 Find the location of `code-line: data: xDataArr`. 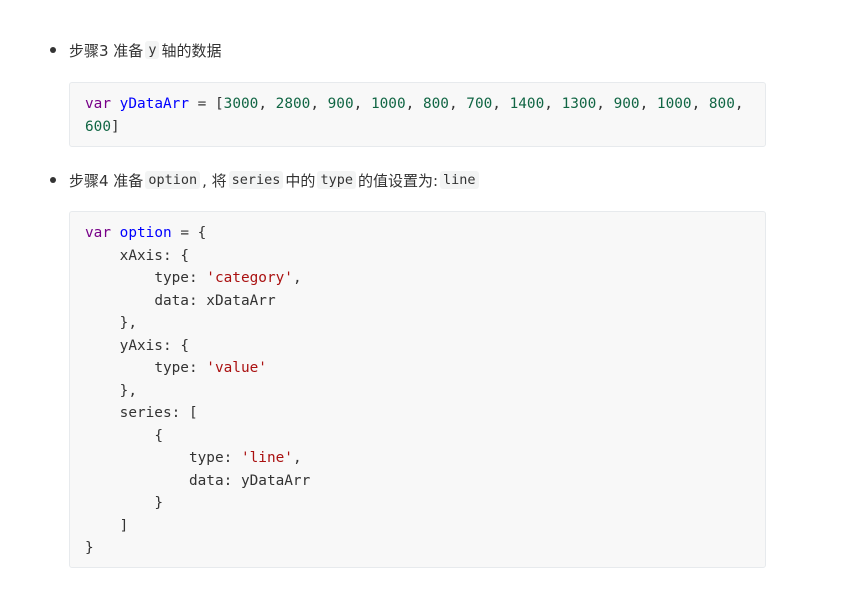

code-line: data: xDataArr is located at coordinates (215, 300).